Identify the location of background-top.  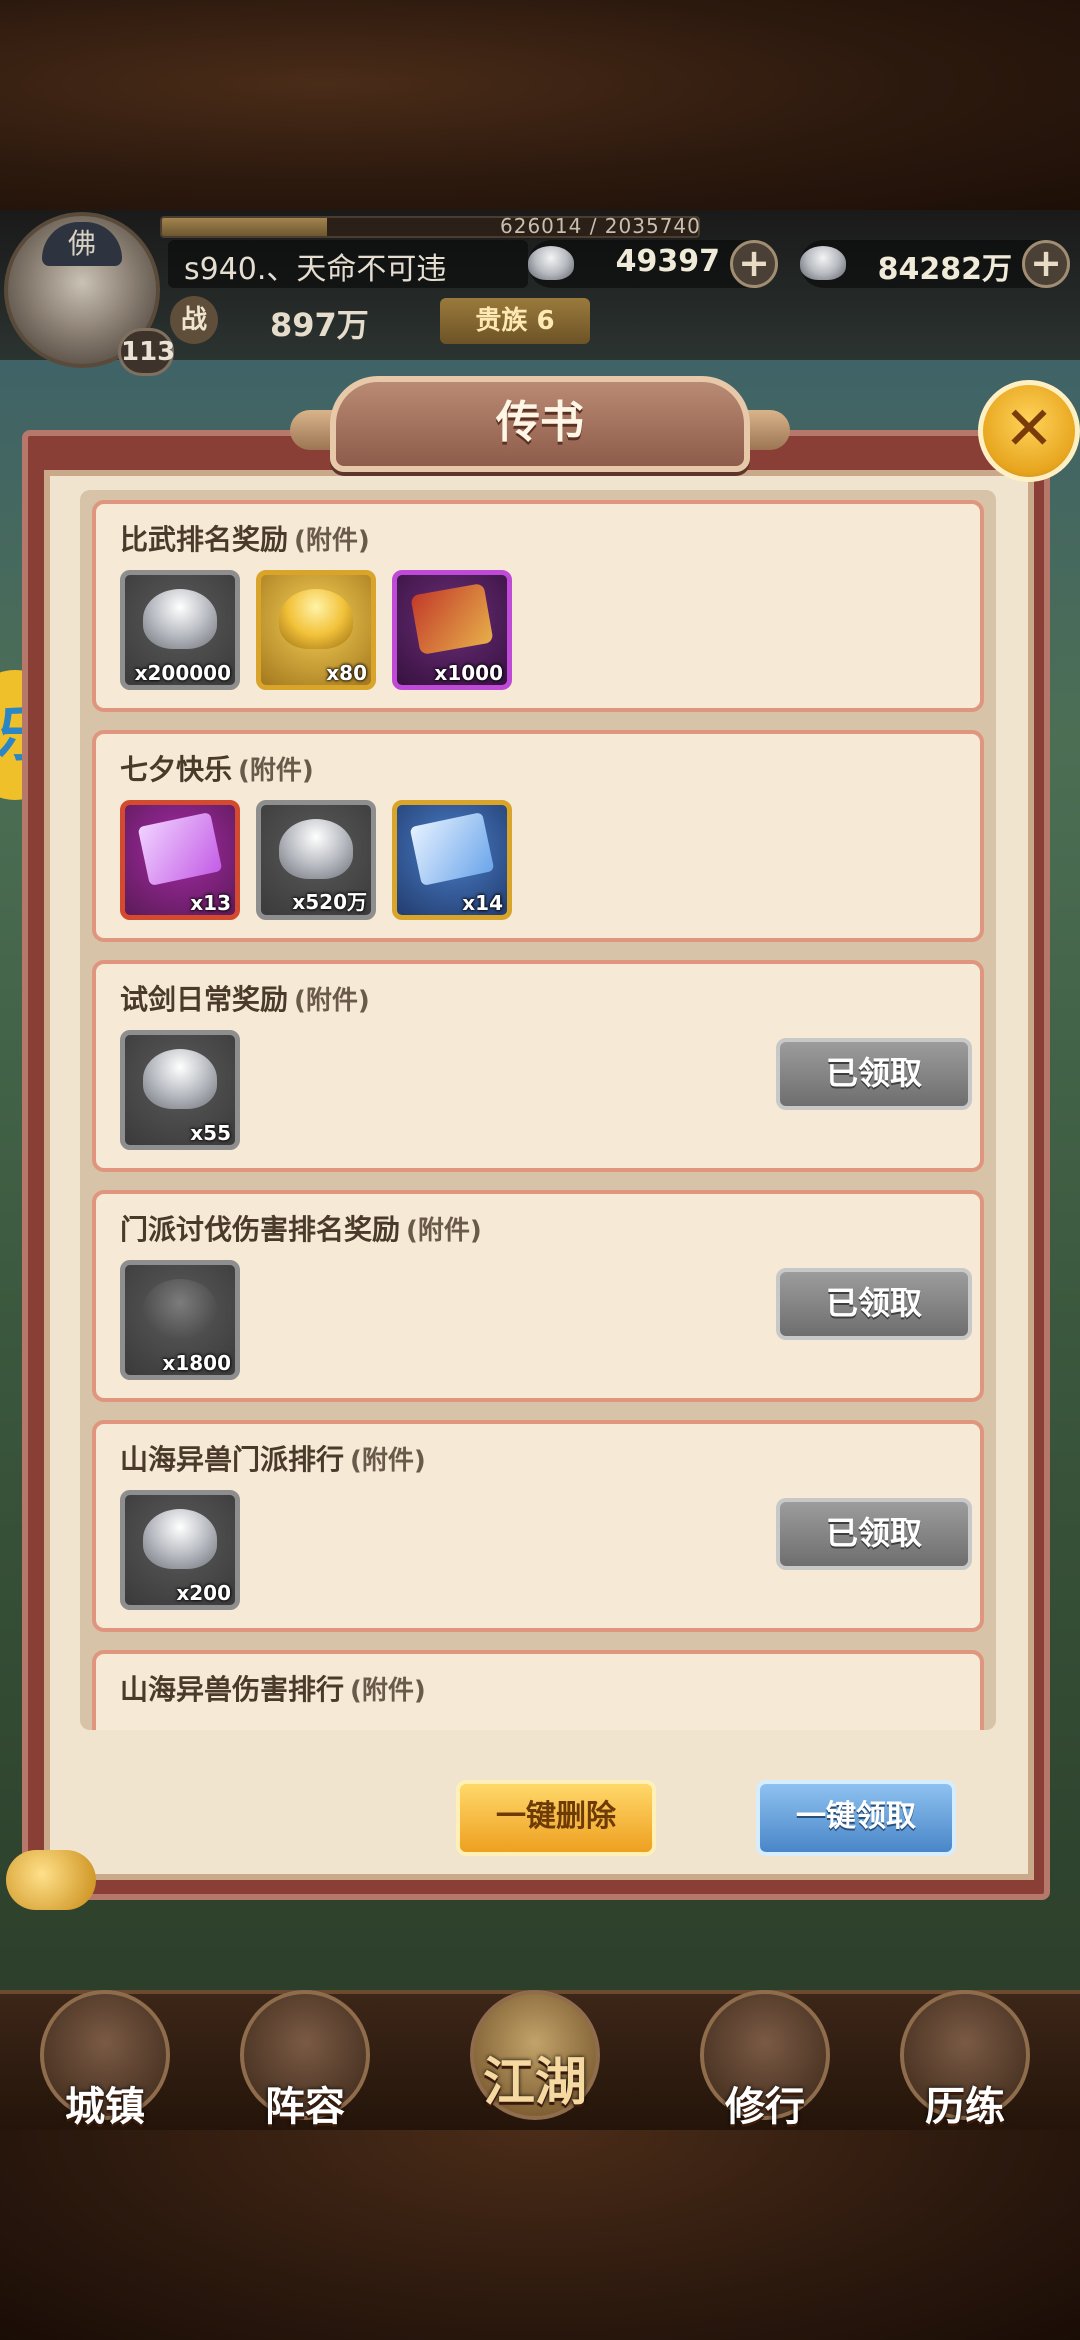
(540, 105).